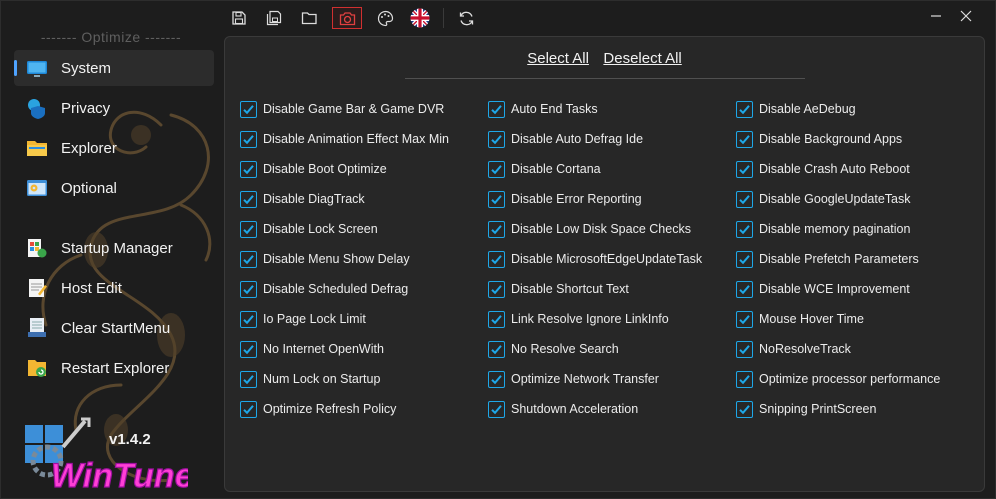 The image size is (996, 499). I want to click on camera-icon, so click(347, 18).